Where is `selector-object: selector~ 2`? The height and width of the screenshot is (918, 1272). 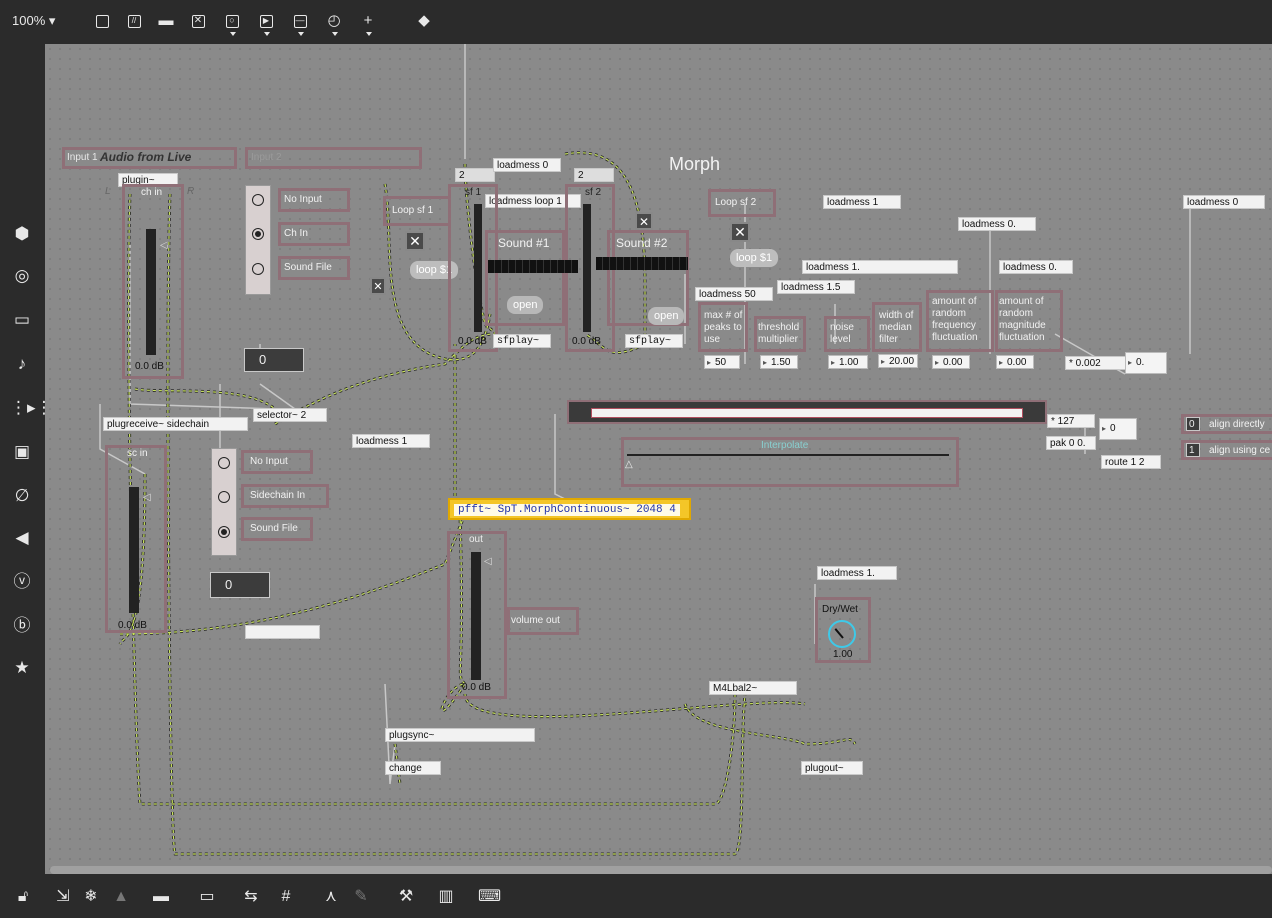
selector-object: selector~ 2 is located at coordinates (290, 415).